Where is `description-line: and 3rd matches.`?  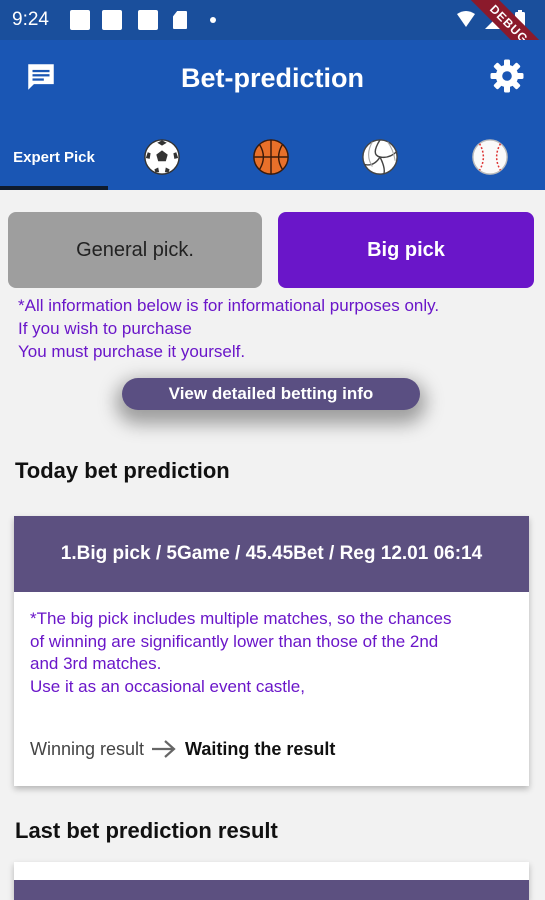 description-line: and 3rd matches. is located at coordinates (96, 663).